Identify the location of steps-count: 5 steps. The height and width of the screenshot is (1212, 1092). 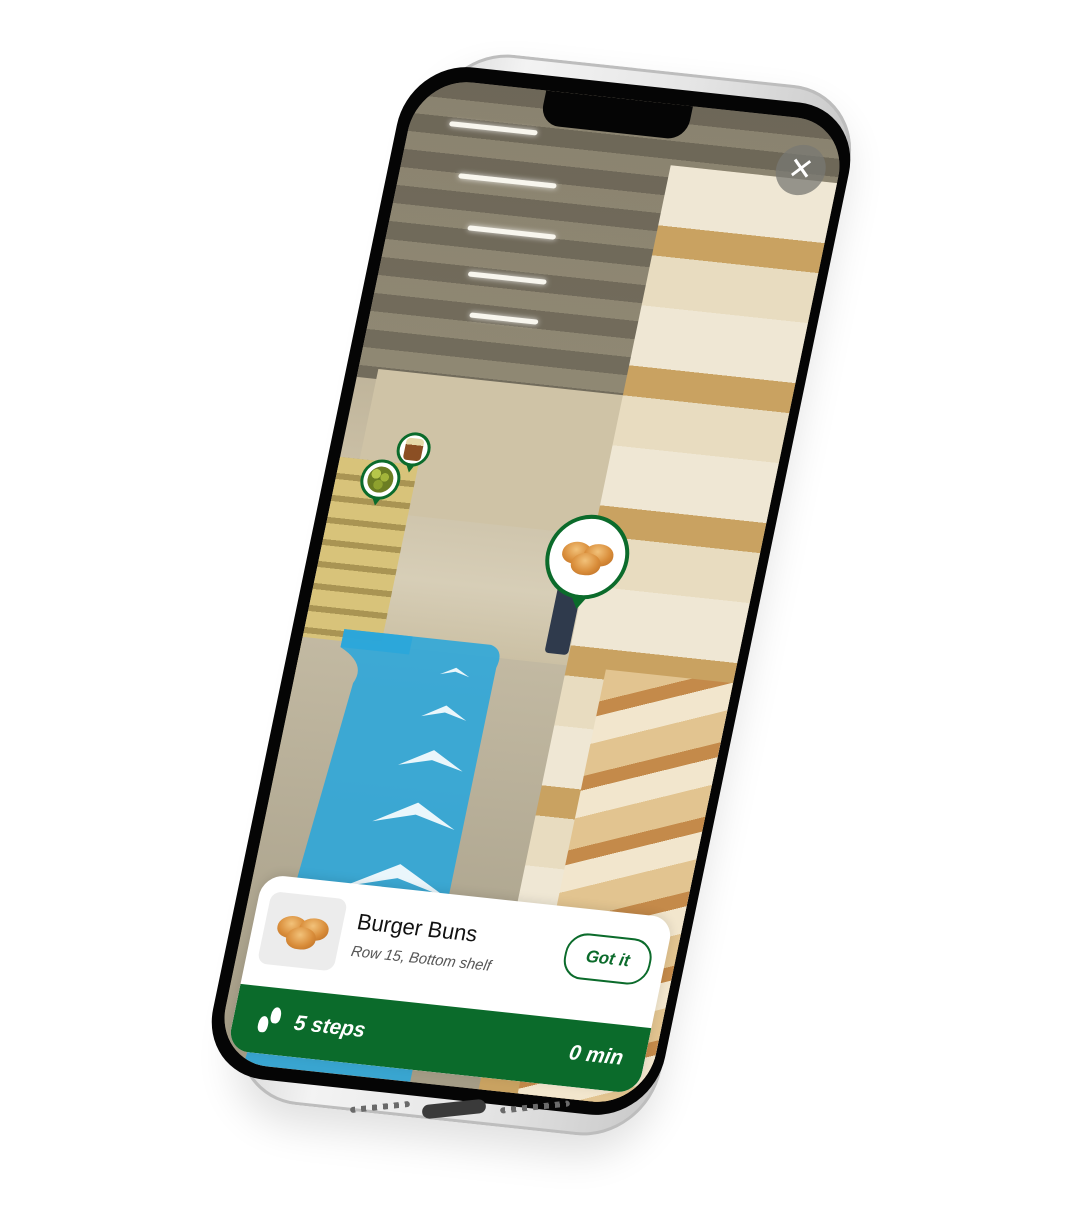
(330, 1027).